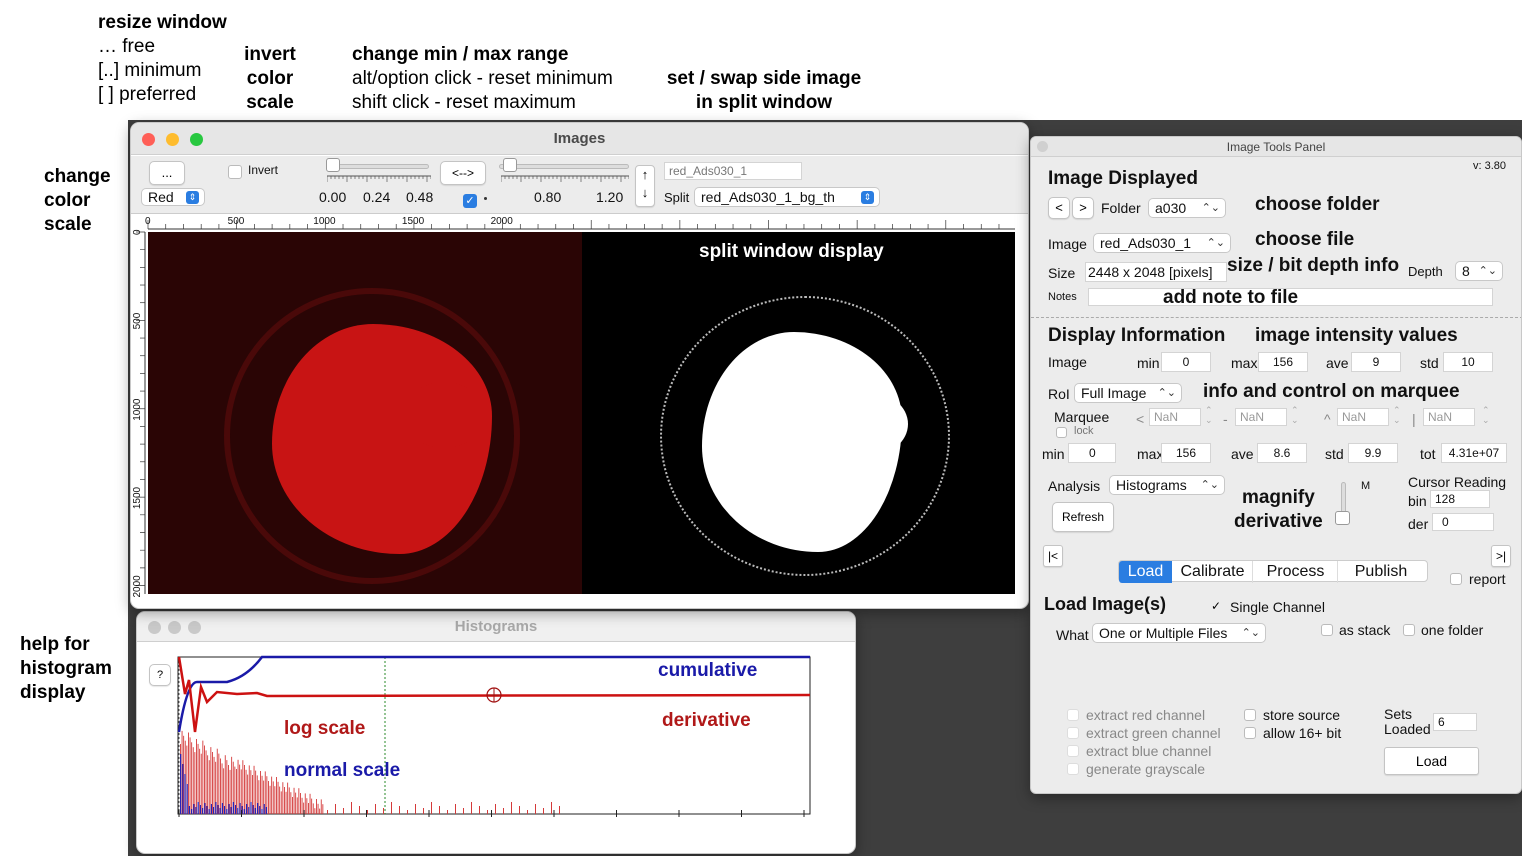 The image size is (1522, 856). Describe the element at coordinates (1449, 417) in the screenshot. I see `marquee-bottom-field: NaN` at that location.